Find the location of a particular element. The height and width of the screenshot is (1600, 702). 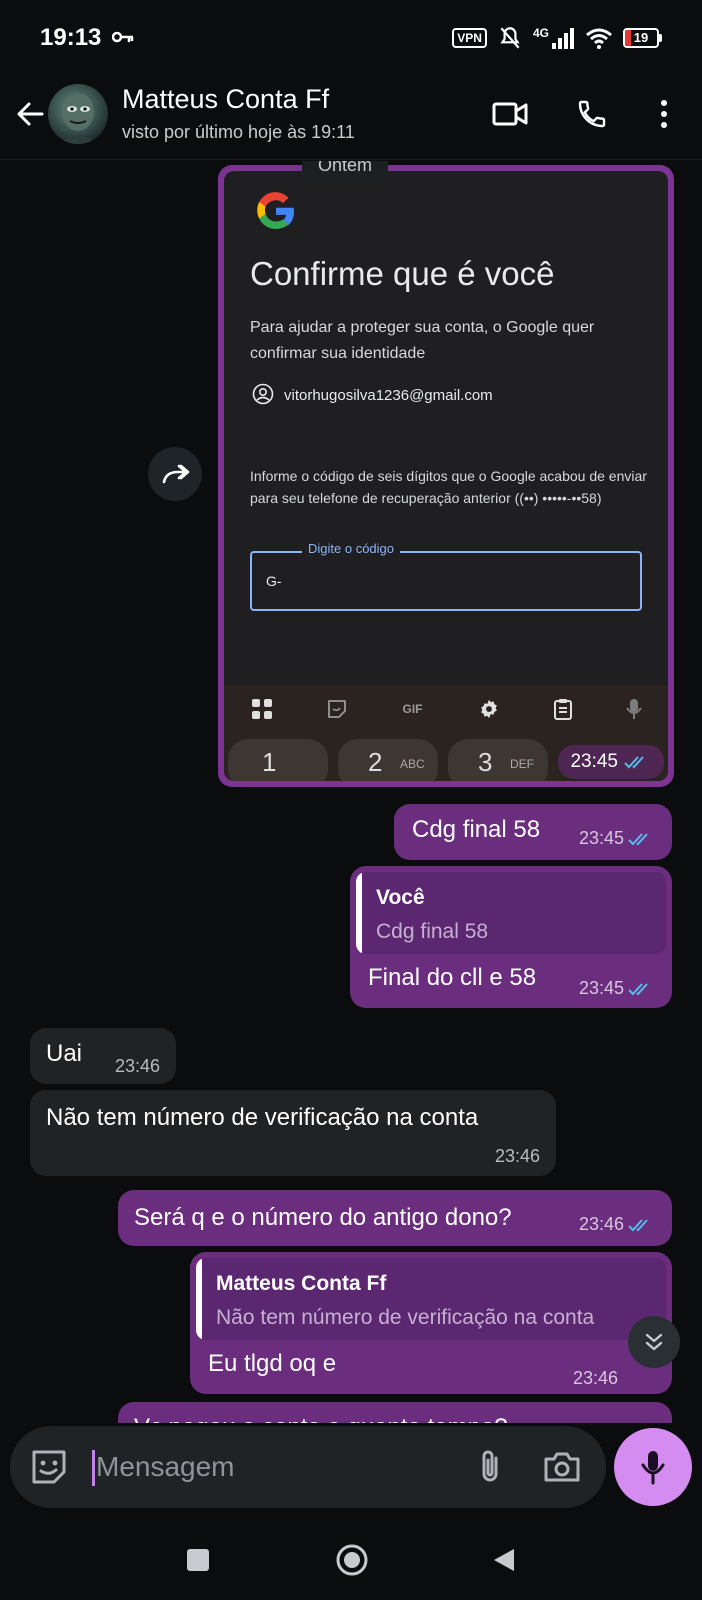

message-text: Cdg final 58 is located at coordinates (476, 829).